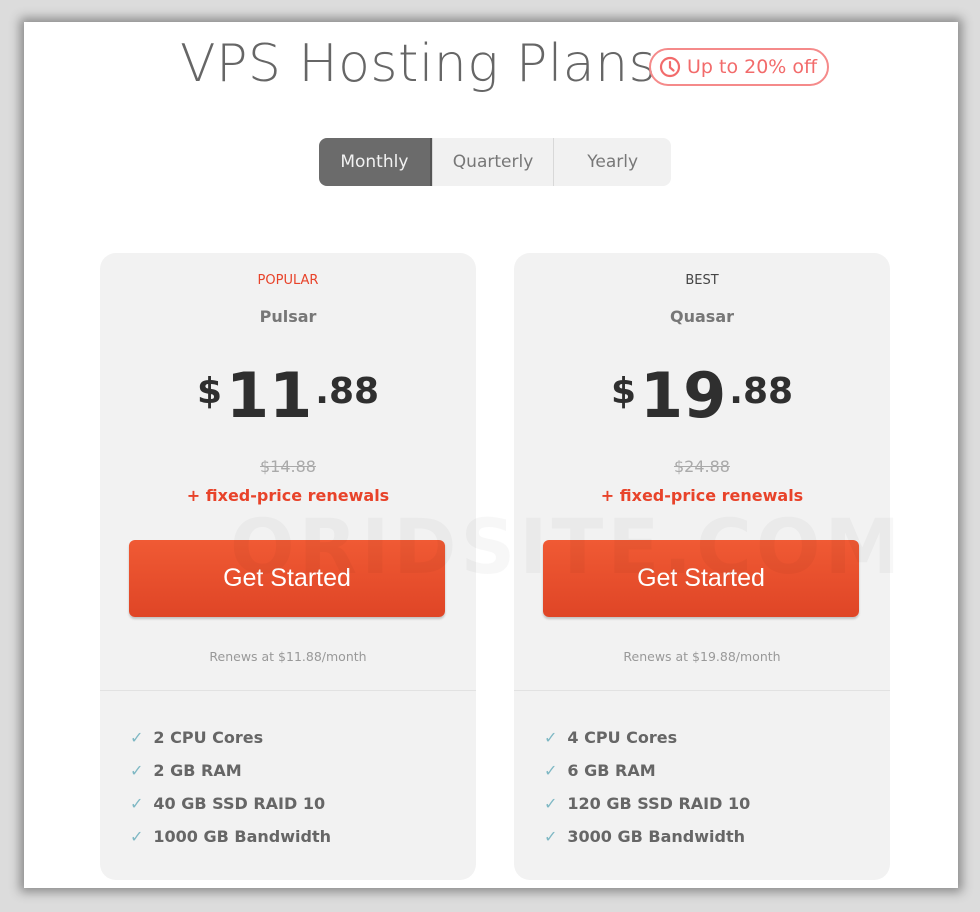 The width and height of the screenshot is (980, 912). I want to click on plan-tag: BEST, so click(702, 280).